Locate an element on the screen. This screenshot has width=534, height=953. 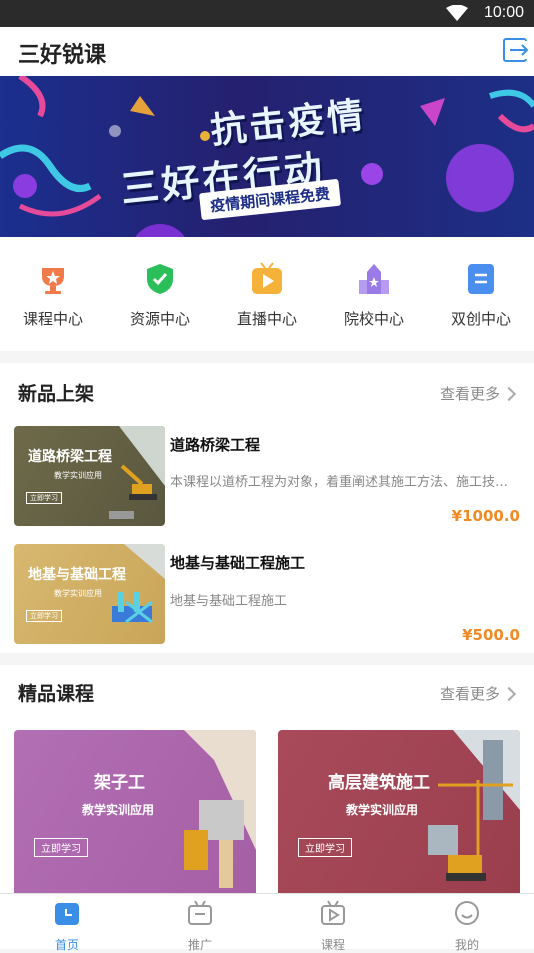
tab-home: 首页 is located at coordinates (67, 926).